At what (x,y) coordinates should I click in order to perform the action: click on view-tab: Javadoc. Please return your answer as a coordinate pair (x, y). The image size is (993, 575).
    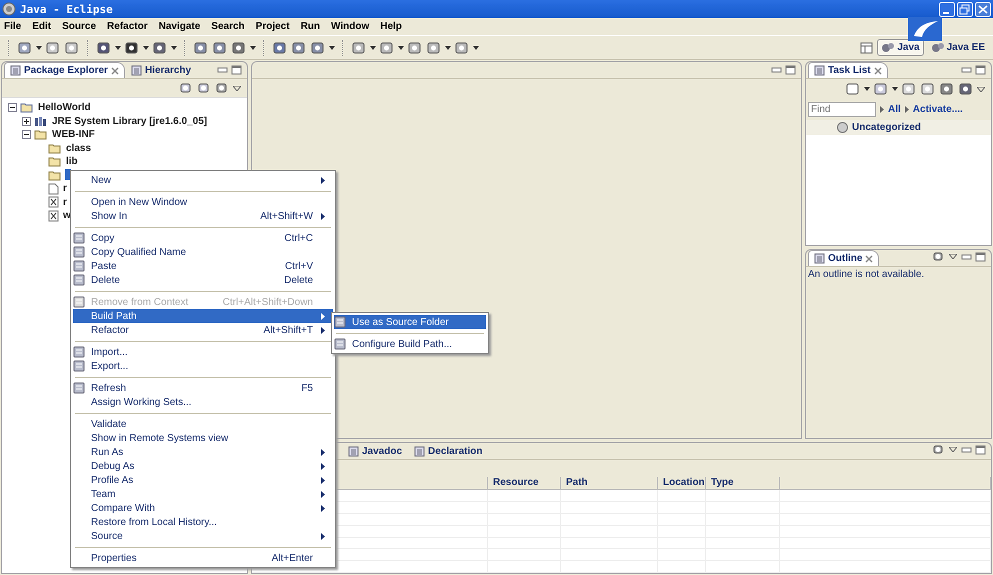
    Looking at the image, I should click on (375, 451).